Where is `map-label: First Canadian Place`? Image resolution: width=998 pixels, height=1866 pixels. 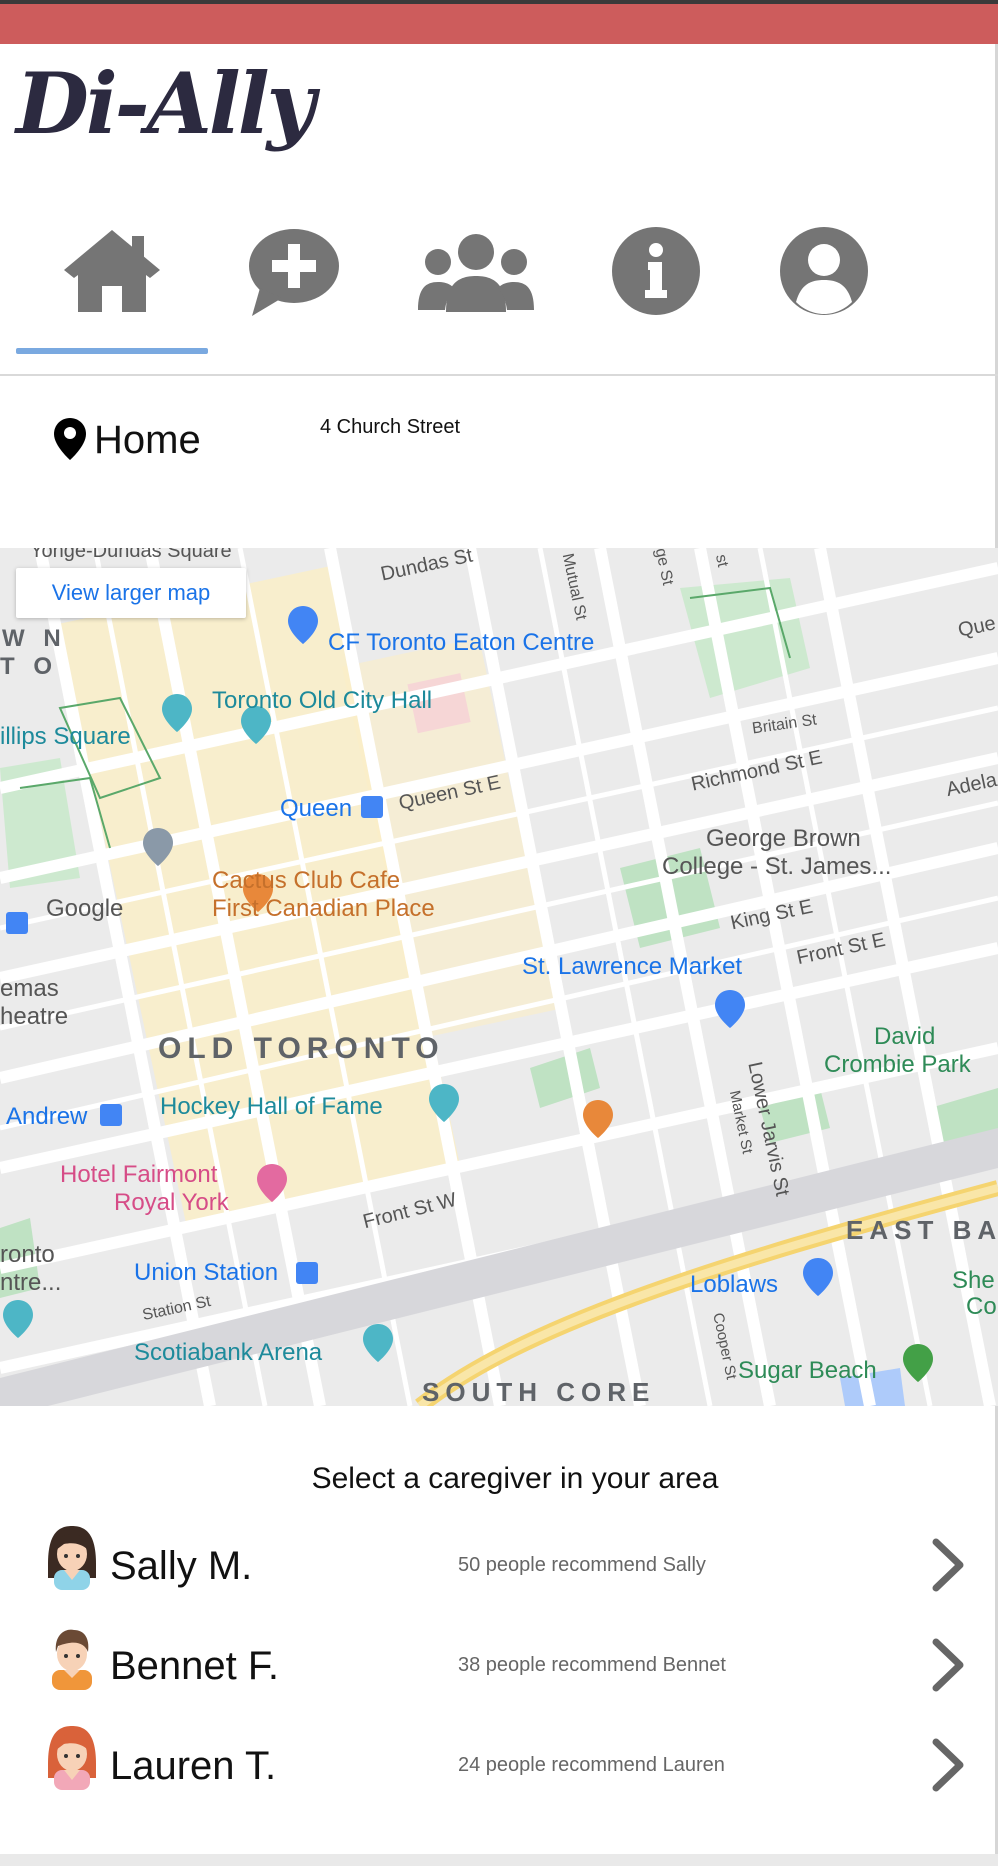 map-label: First Canadian Place is located at coordinates (323, 908).